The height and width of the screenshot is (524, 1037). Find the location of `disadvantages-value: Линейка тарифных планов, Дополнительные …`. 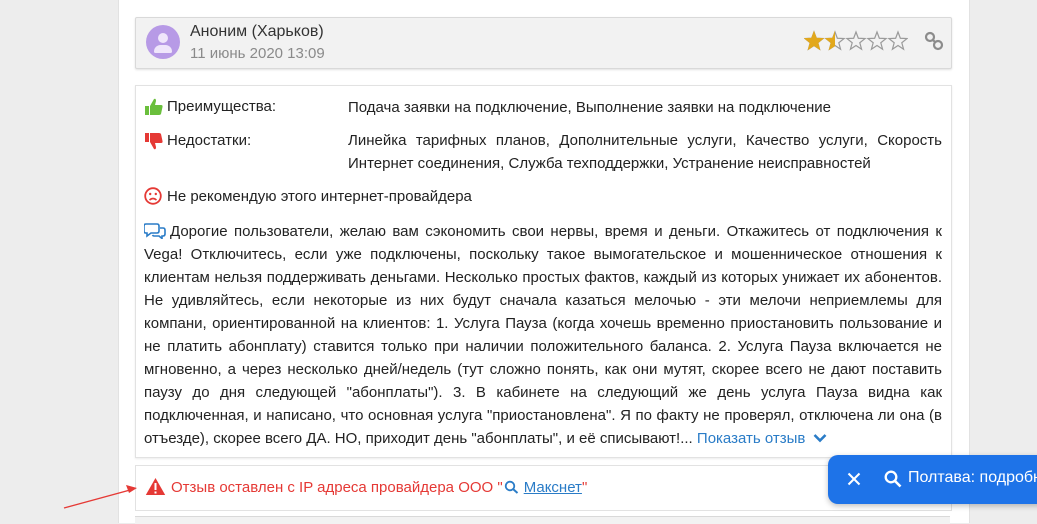

disadvantages-value: Линейка тарифных планов, Дополнительные … is located at coordinates (645, 152).